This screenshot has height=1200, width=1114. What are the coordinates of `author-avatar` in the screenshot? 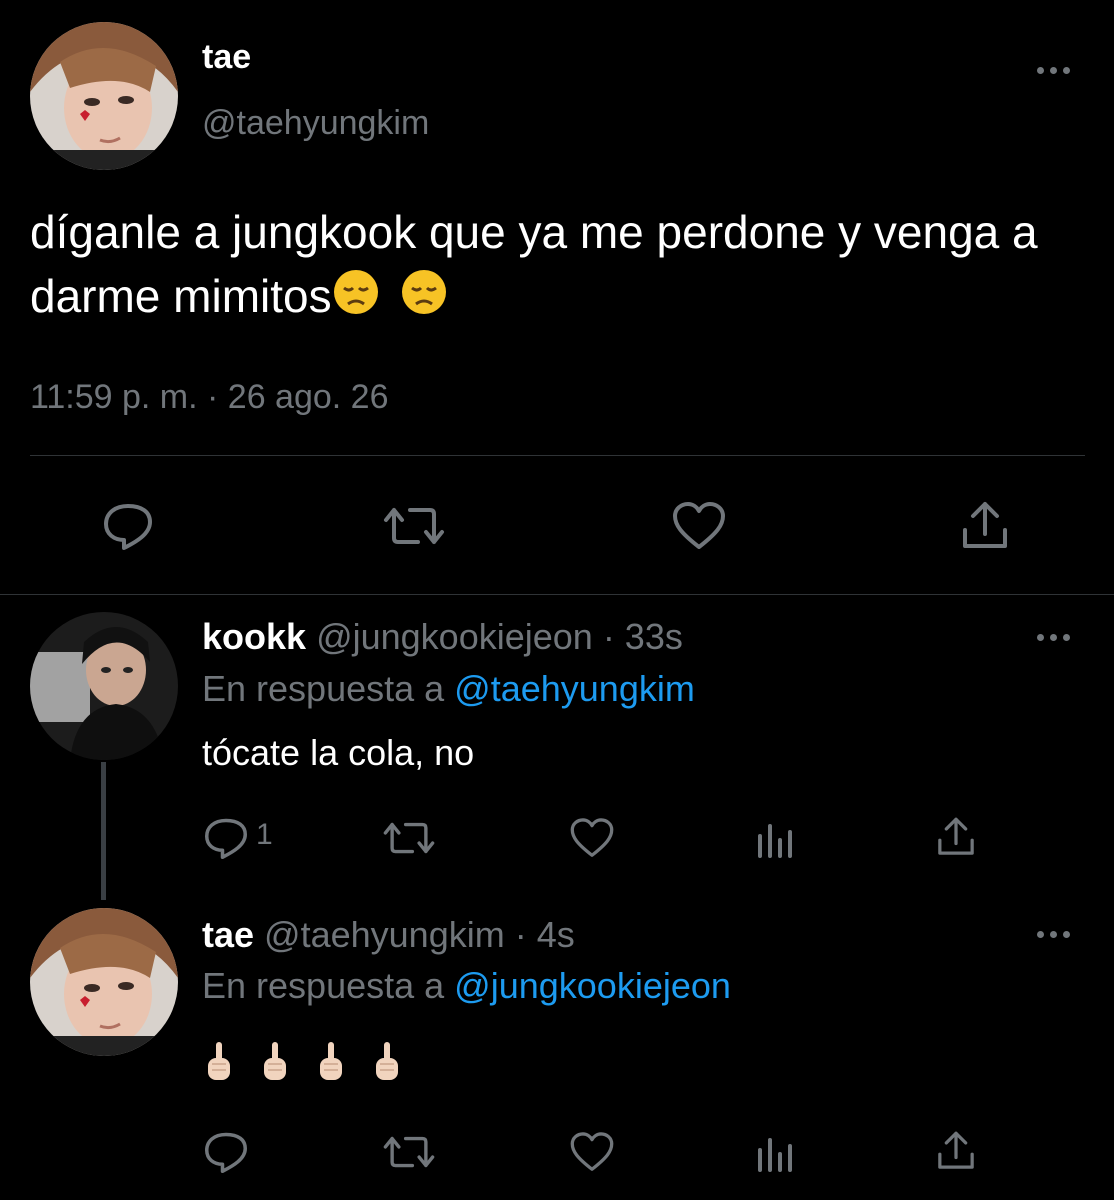 It's located at (104, 96).